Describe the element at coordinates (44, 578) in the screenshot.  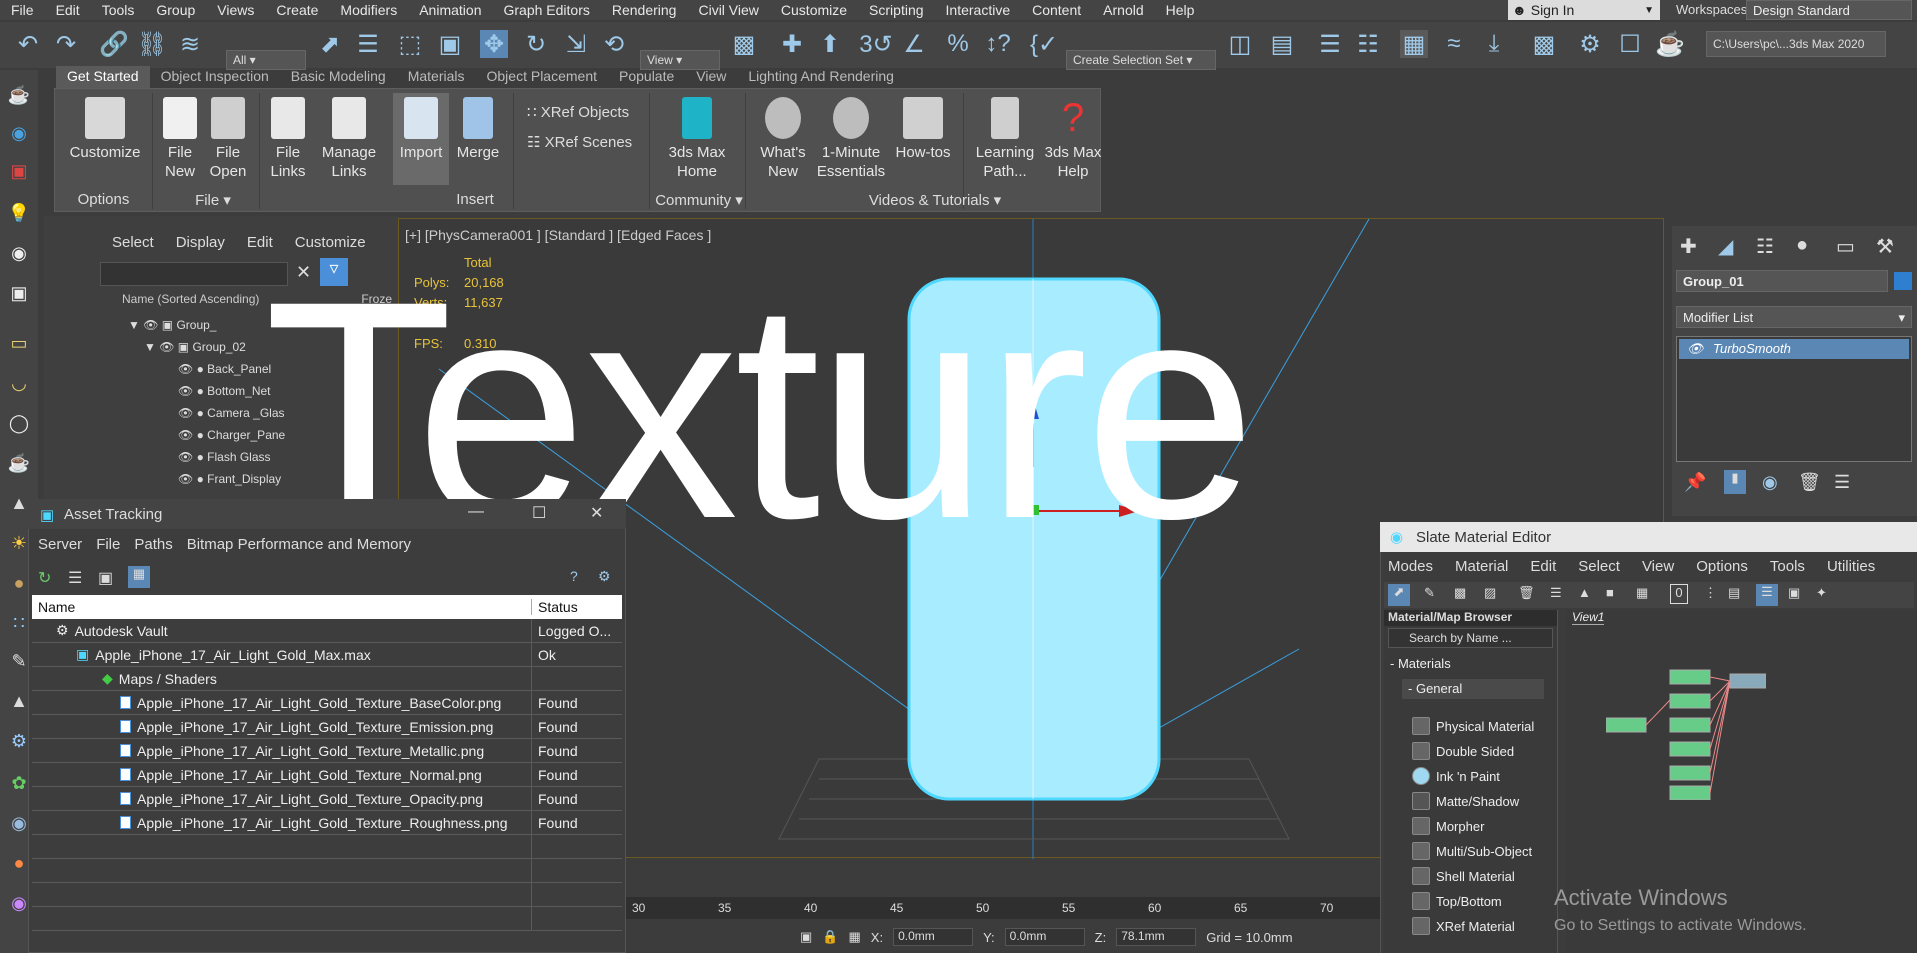
I see `refresh-icon: ↻` at that location.